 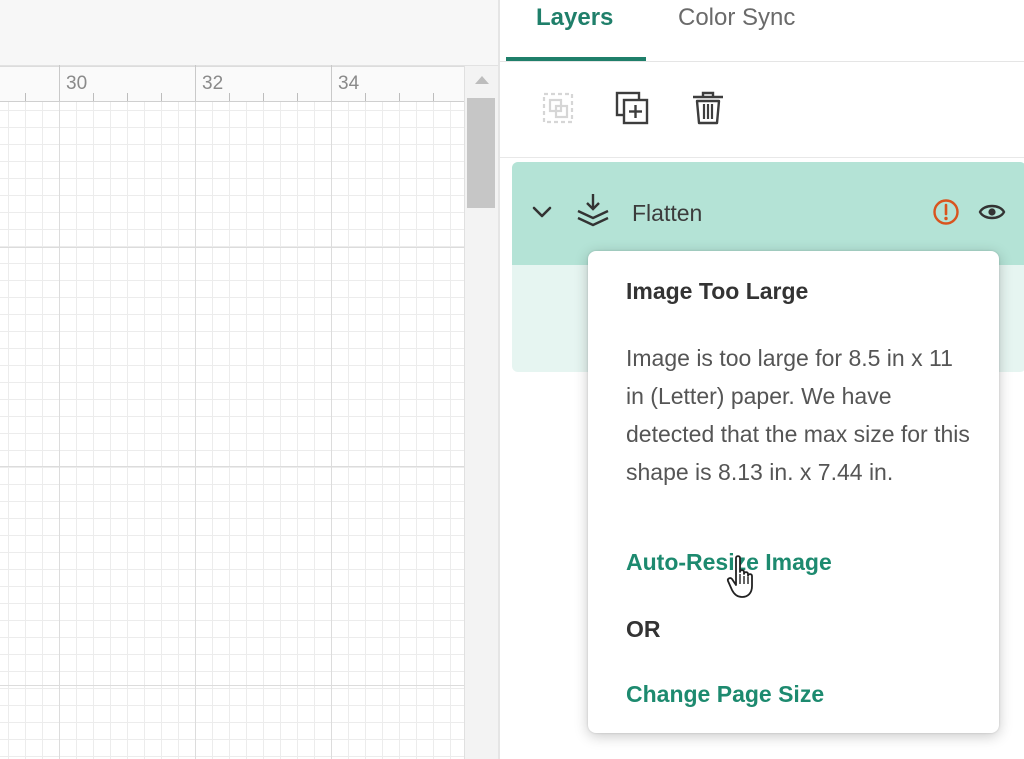 I want to click on ruler-label: 32, so click(x=213, y=83).